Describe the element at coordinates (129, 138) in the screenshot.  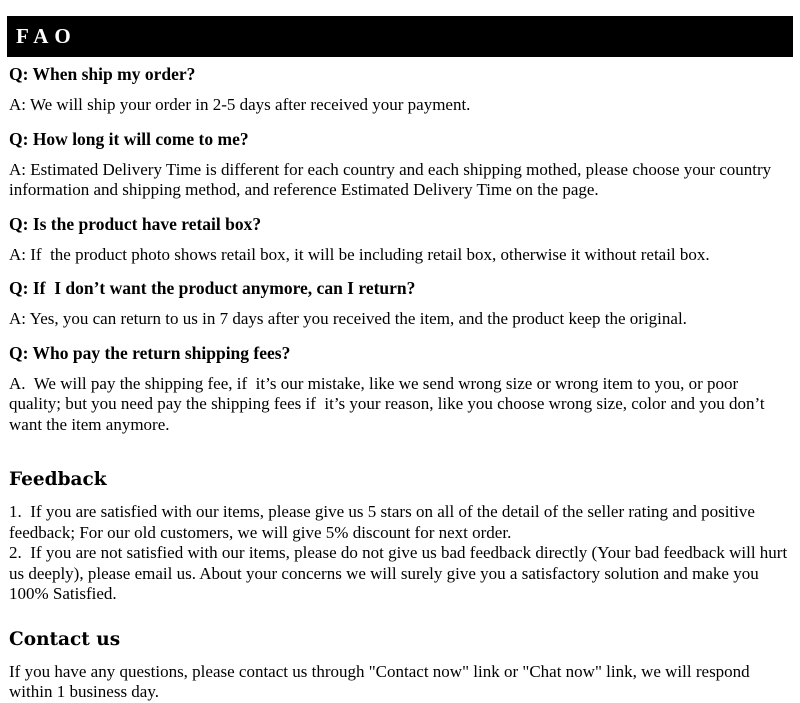
I see `faq-question: Q: How long it will come to me?` at that location.